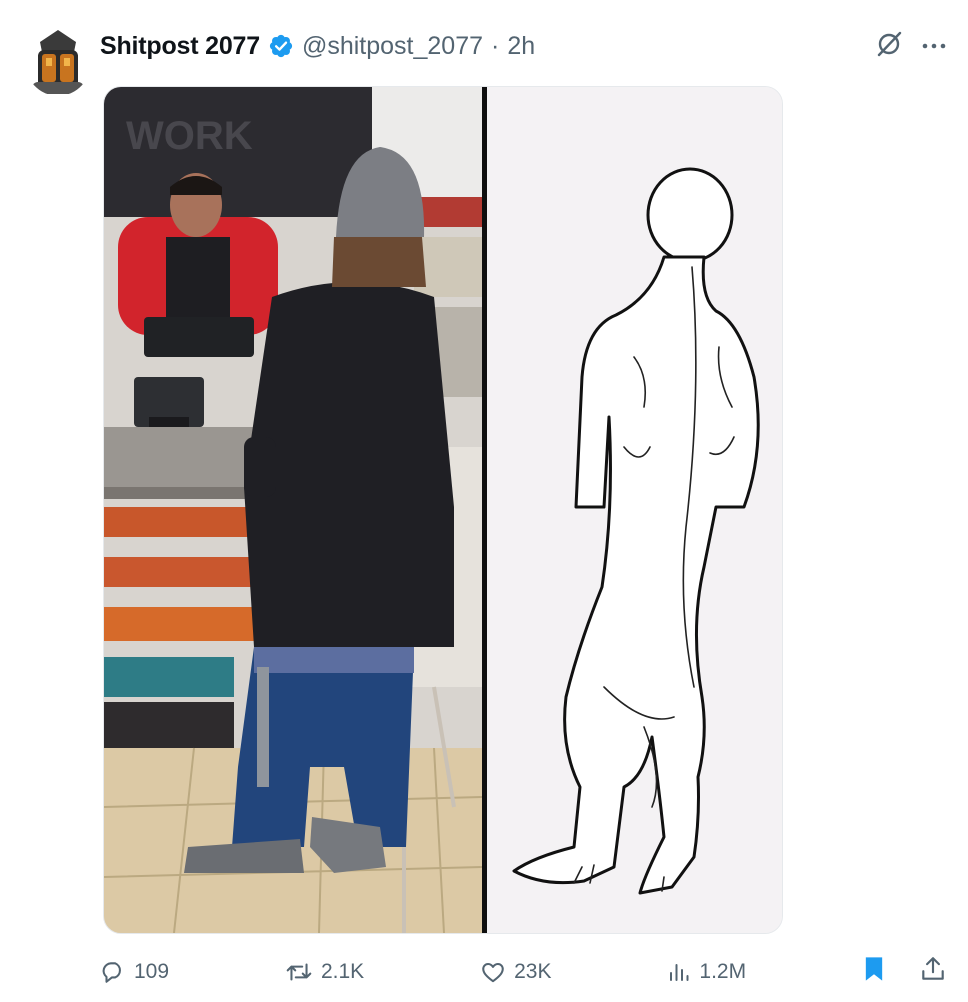 This screenshot has height=1002, width=968. I want to click on views-icon, so click(679, 972).